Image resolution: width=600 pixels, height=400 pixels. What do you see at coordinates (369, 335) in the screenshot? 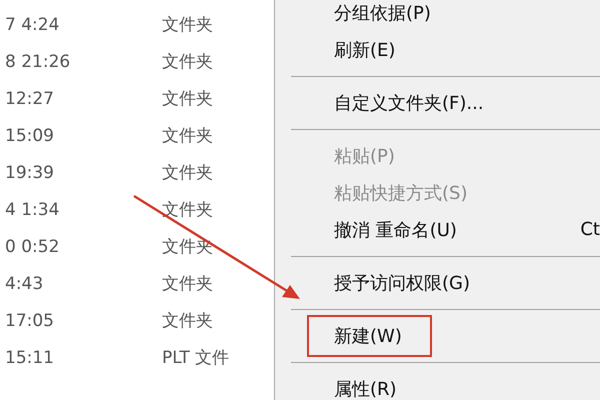
I see `menu-item: 新建(W)` at bounding box center [369, 335].